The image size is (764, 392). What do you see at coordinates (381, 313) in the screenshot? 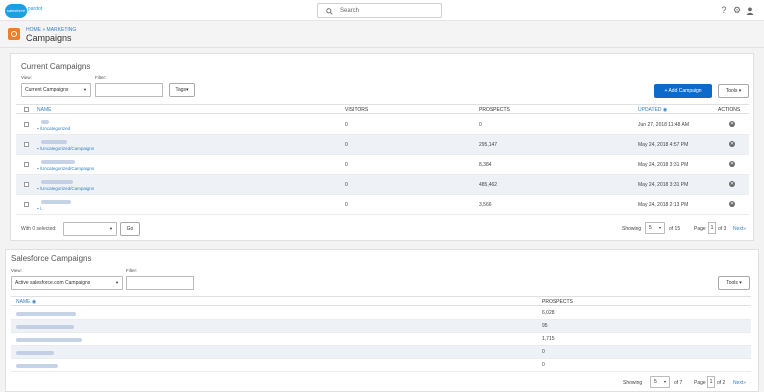
I see `table-row: 6,028` at bounding box center [381, 313].